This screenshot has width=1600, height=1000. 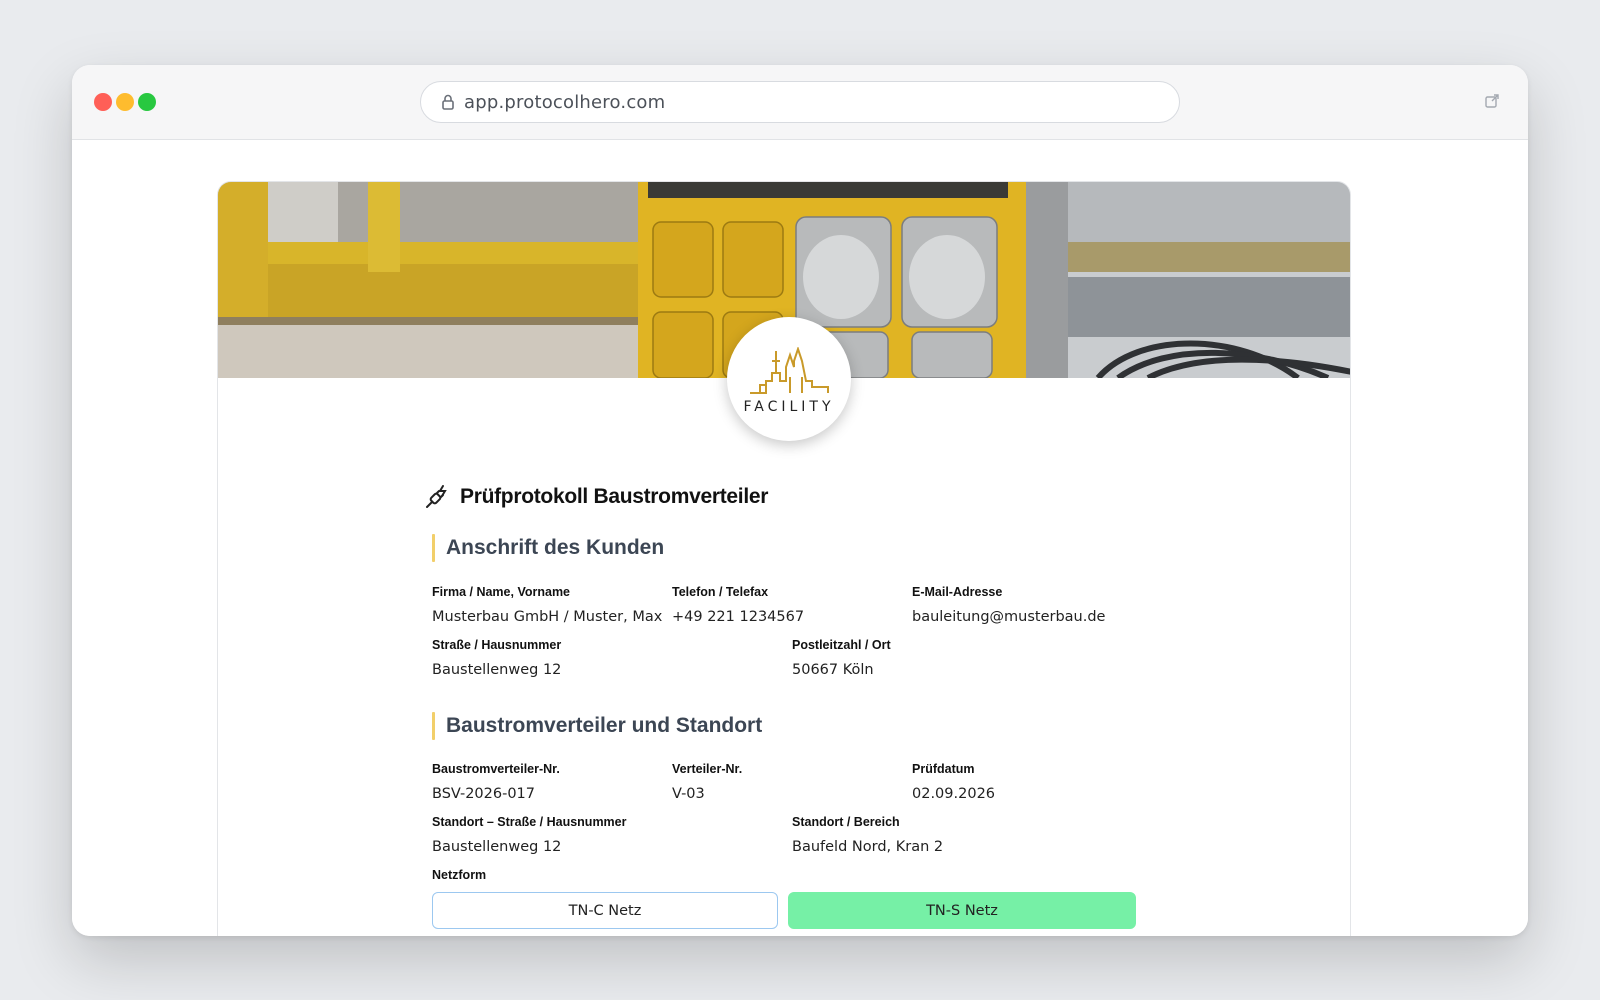 I want to click on field-label: Verteiler-Nr., so click(x=707, y=769).